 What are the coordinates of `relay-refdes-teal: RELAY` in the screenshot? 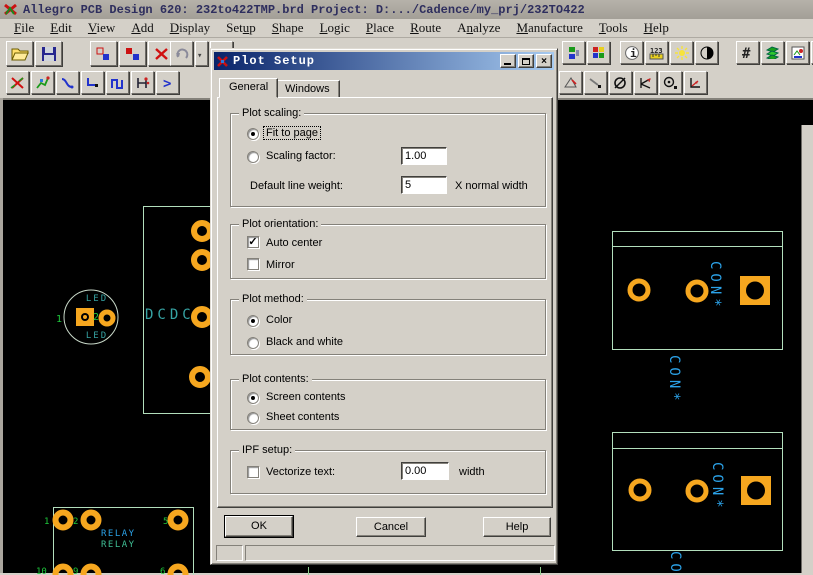 It's located at (118, 545).